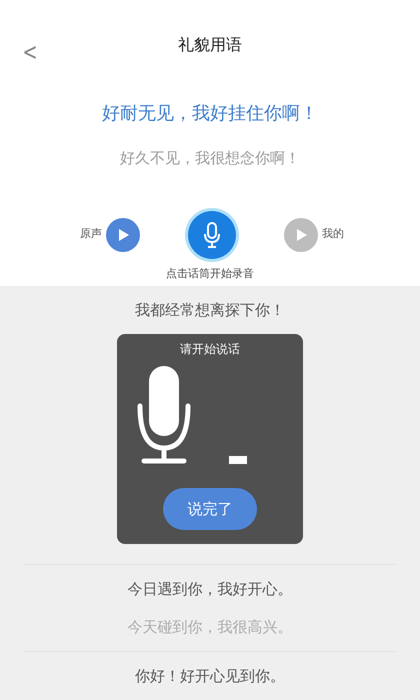 The image size is (420, 700). What do you see at coordinates (210, 274) in the screenshot?
I see `record-hint: 点击话筒开始录音` at bounding box center [210, 274].